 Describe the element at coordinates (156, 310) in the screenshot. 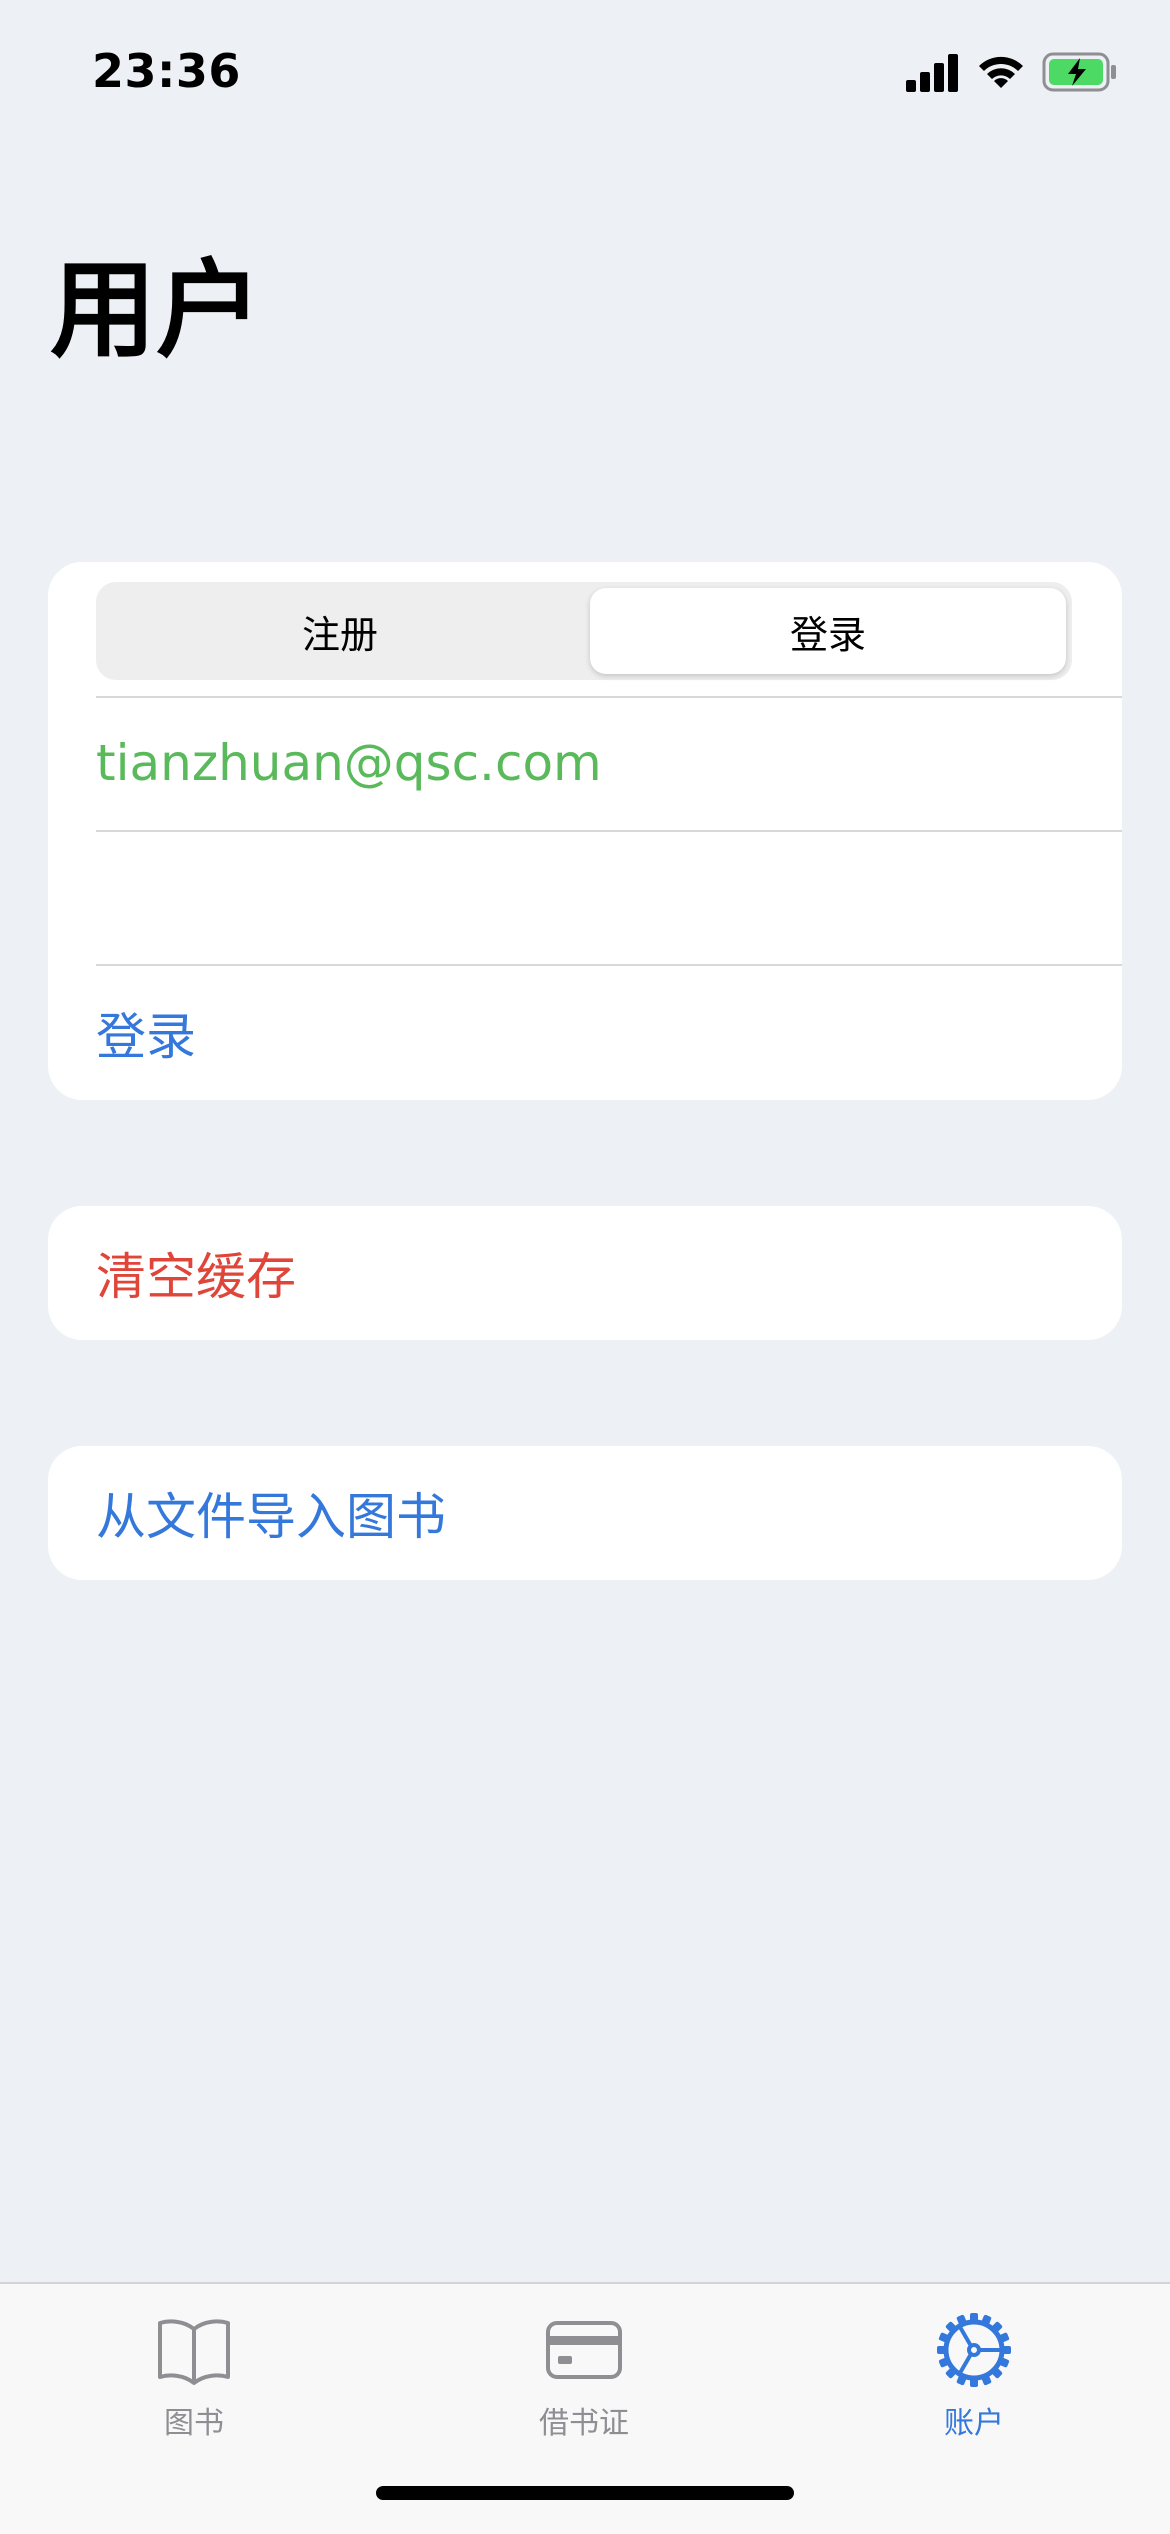

I see `page-title: 用户` at that location.